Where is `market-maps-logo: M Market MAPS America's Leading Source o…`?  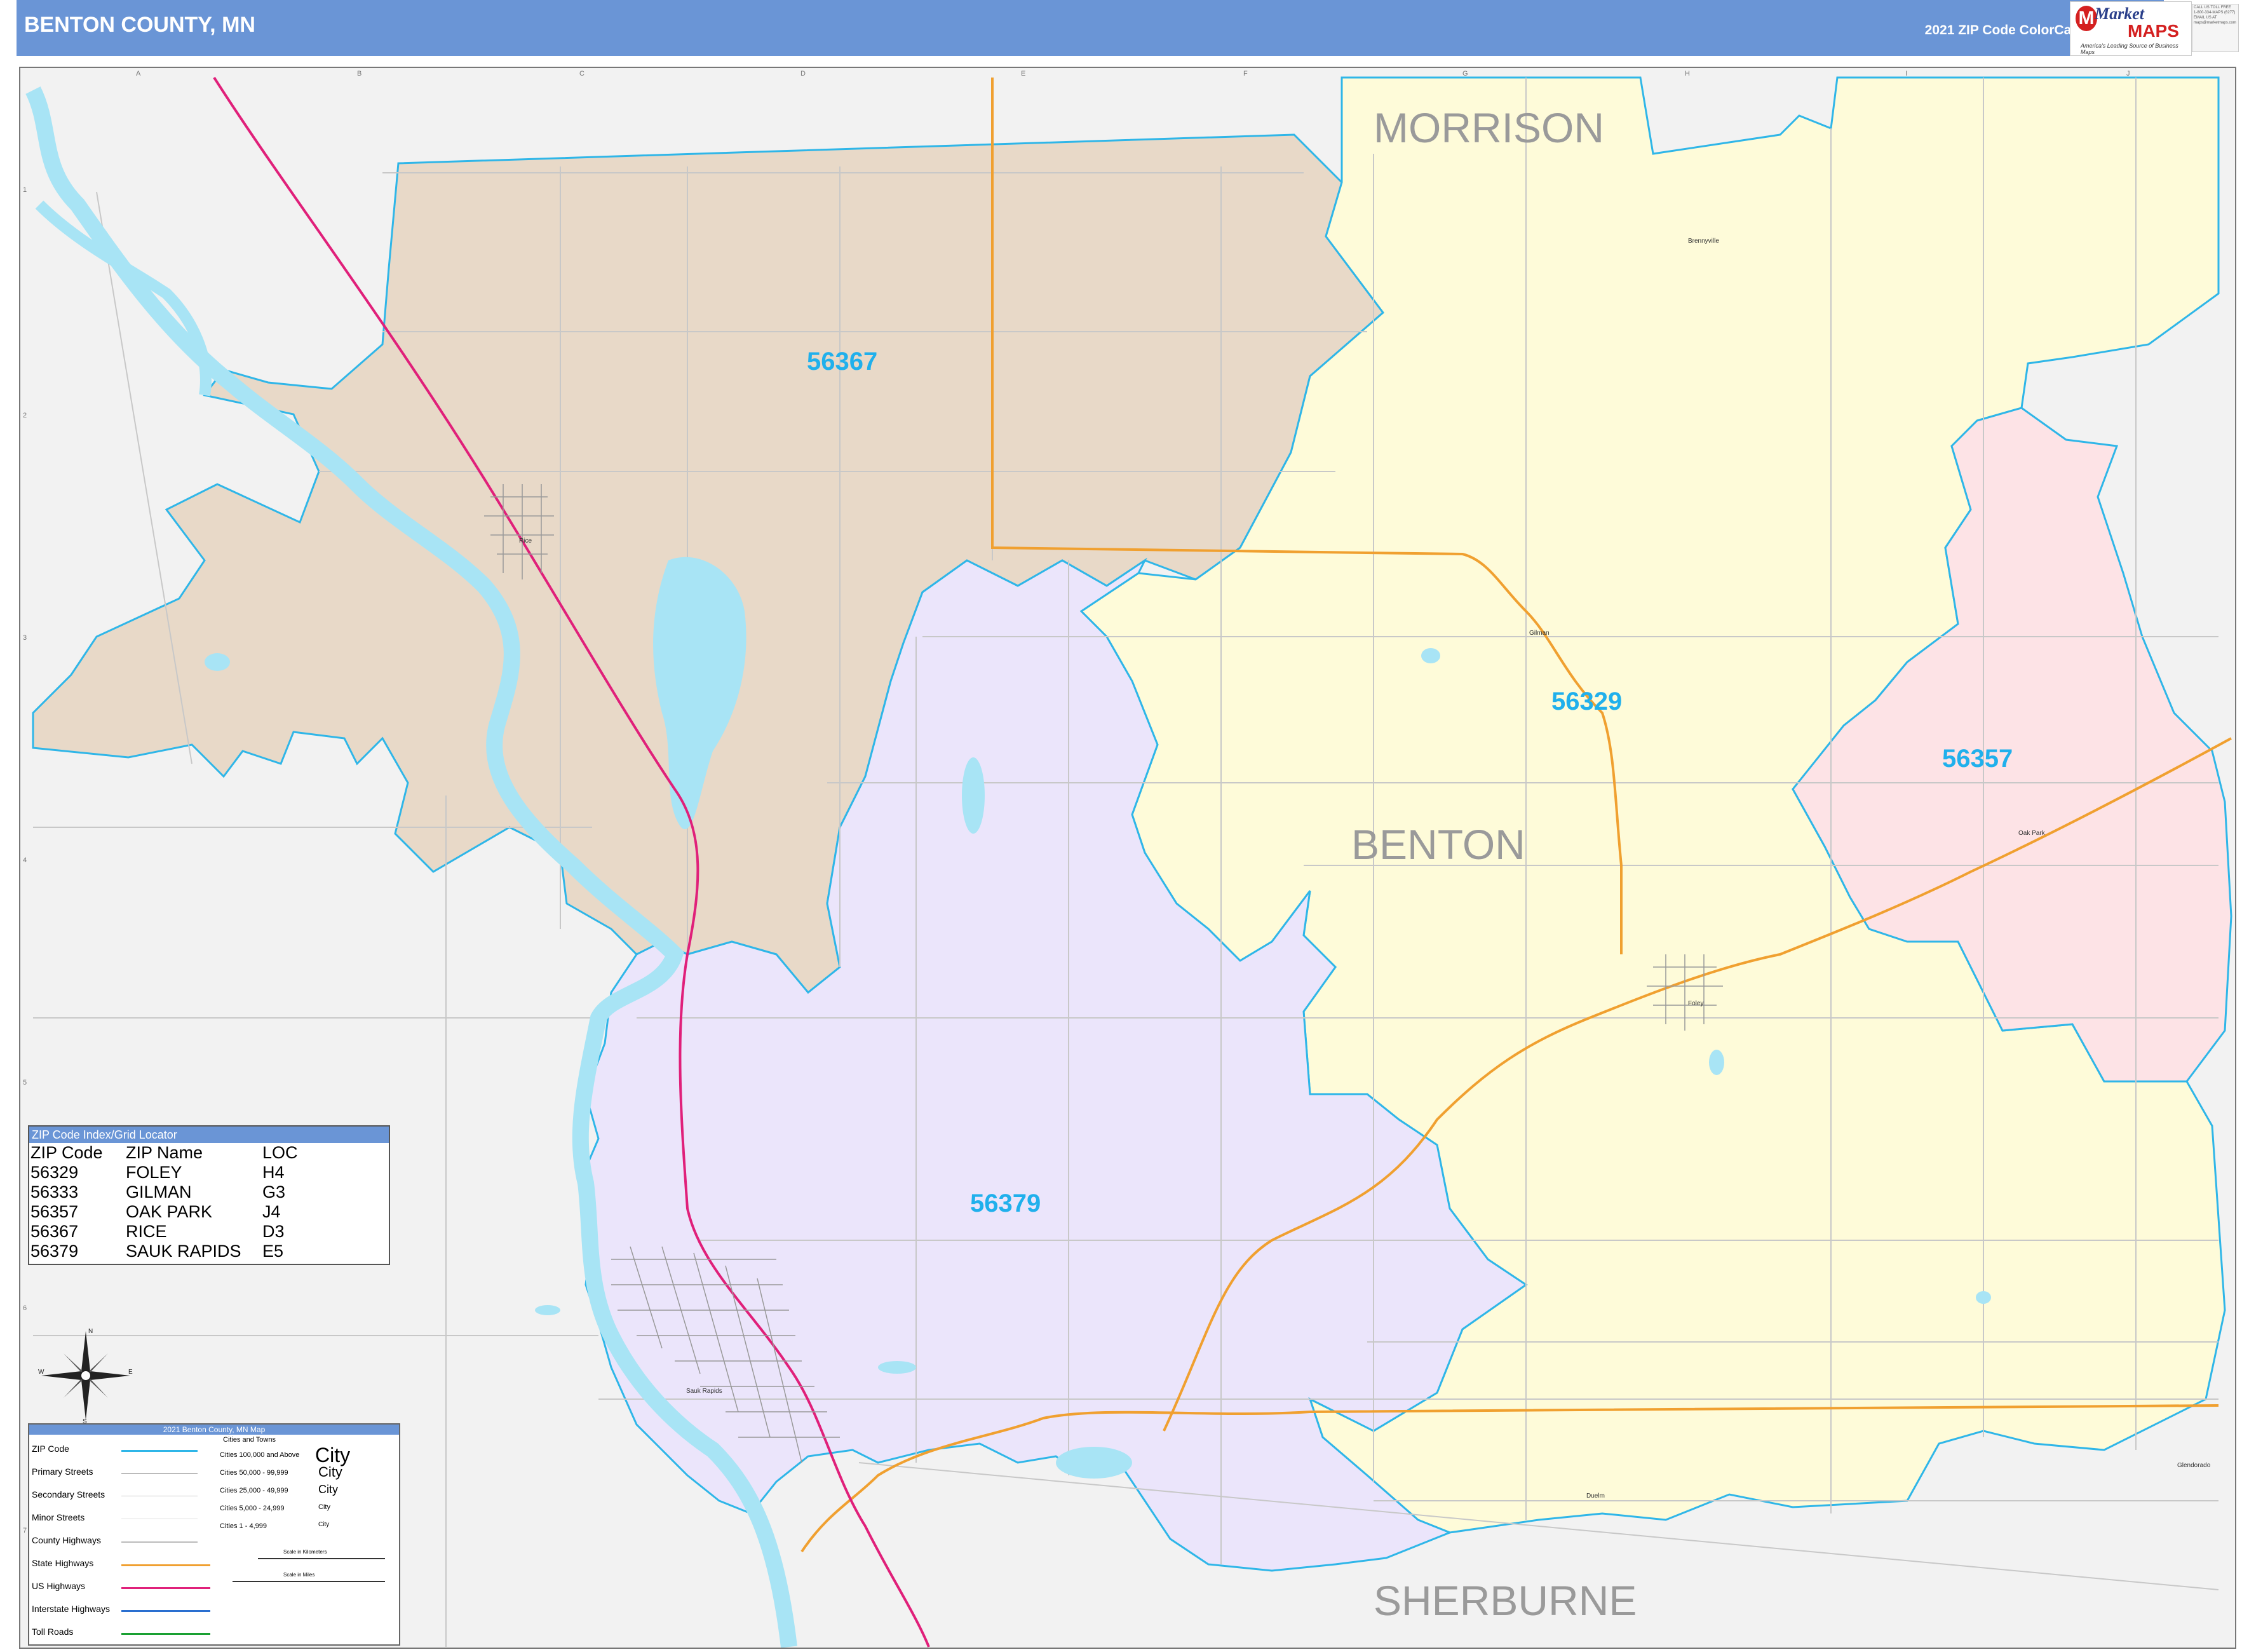 market-maps-logo: M Market MAPS America's Leading Source o… is located at coordinates (2131, 29).